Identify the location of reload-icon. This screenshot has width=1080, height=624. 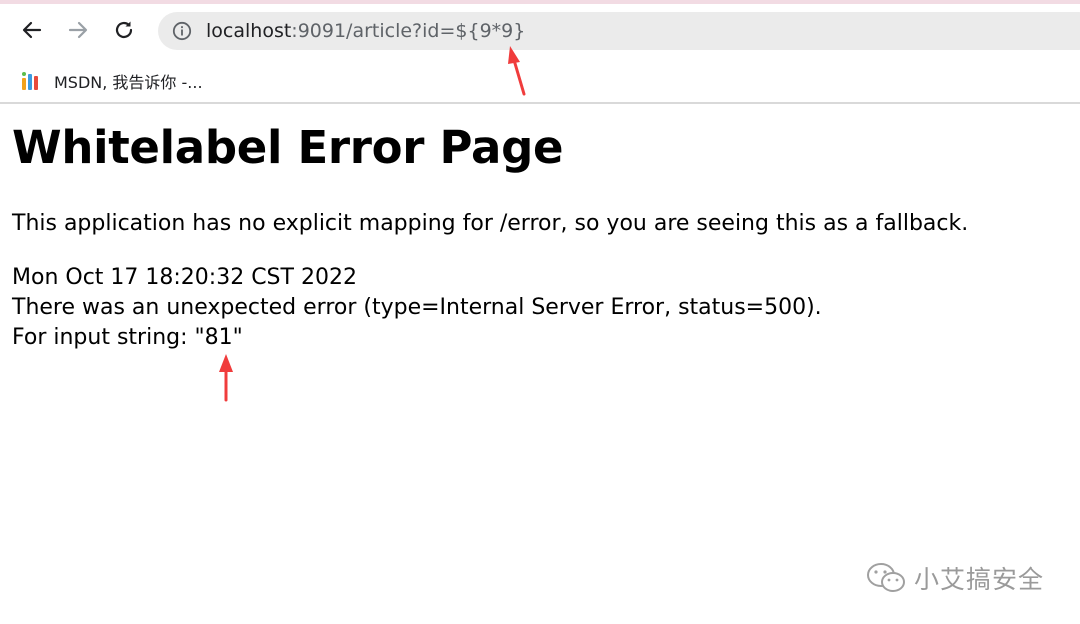
(124, 30).